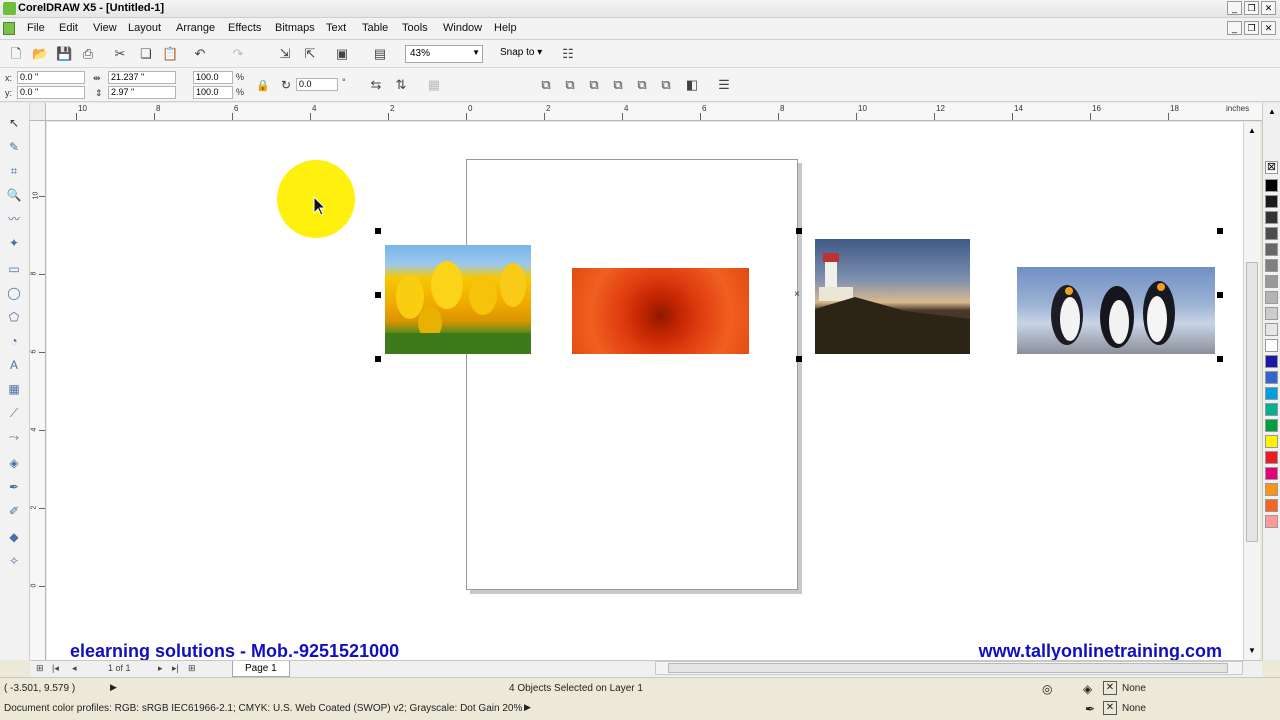  What do you see at coordinates (14, 219) in the screenshot?
I see `freehand-tool-icon: 〰` at bounding box center [14, 219].